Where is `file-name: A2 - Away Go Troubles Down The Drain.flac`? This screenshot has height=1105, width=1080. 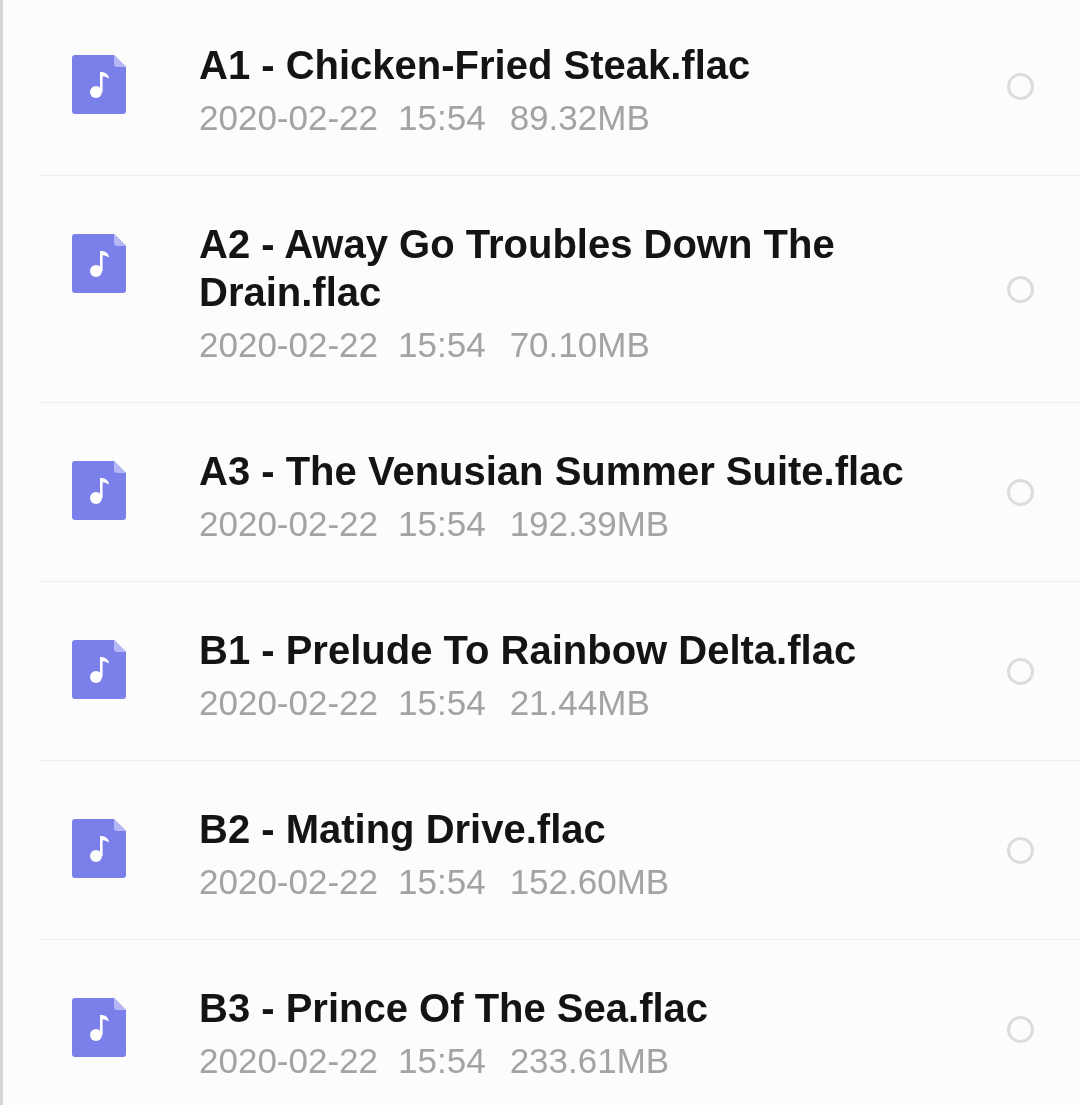 file-name: A2 - Away Go Troubles Down The Drain.flac is located at coordinates (517, 268).